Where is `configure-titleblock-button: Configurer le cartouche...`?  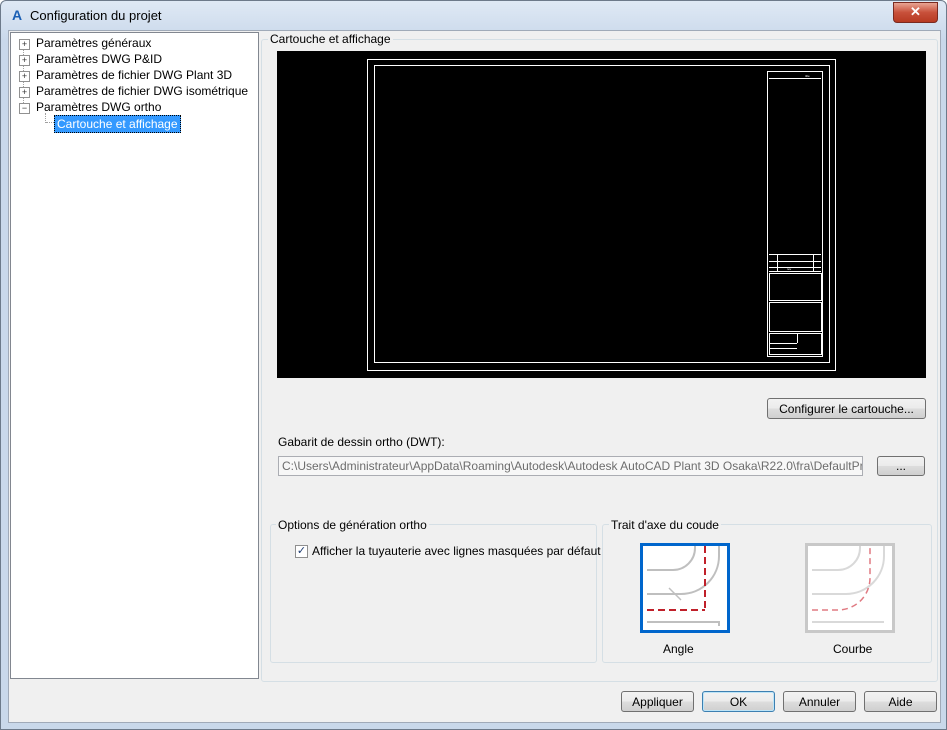 configure-titleblock-button: Configurer le cartouche... is located at coordinates (846, 408).